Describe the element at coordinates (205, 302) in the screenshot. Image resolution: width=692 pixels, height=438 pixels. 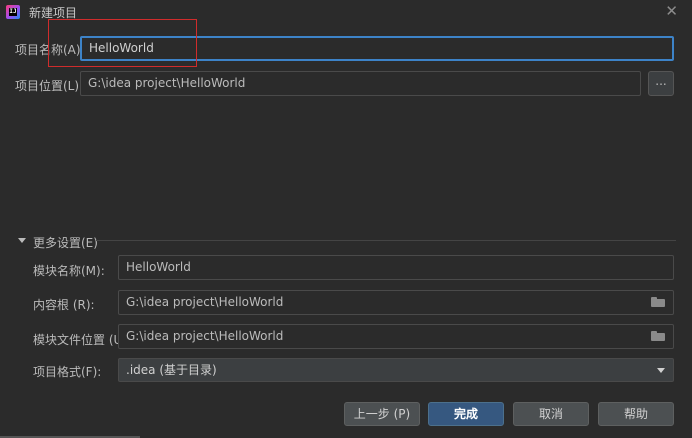
I see `content-root-value: G:\idea project\HelloWorld` at that location.